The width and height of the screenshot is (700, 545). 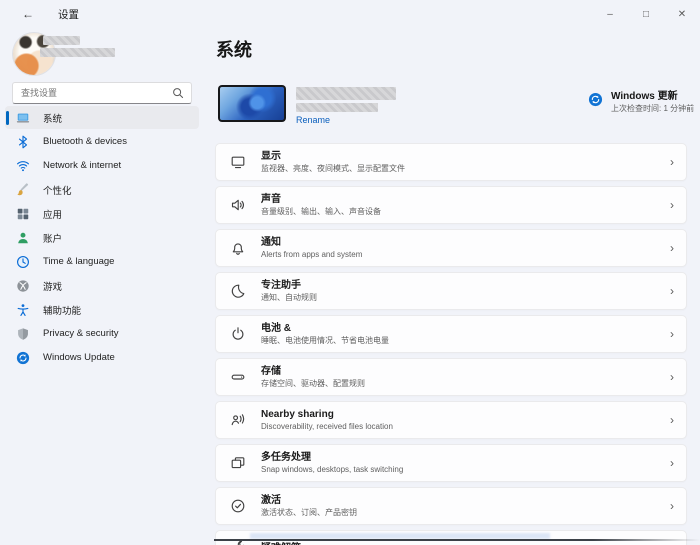 I want to click on apps-icon, so click(x=23, y=214).